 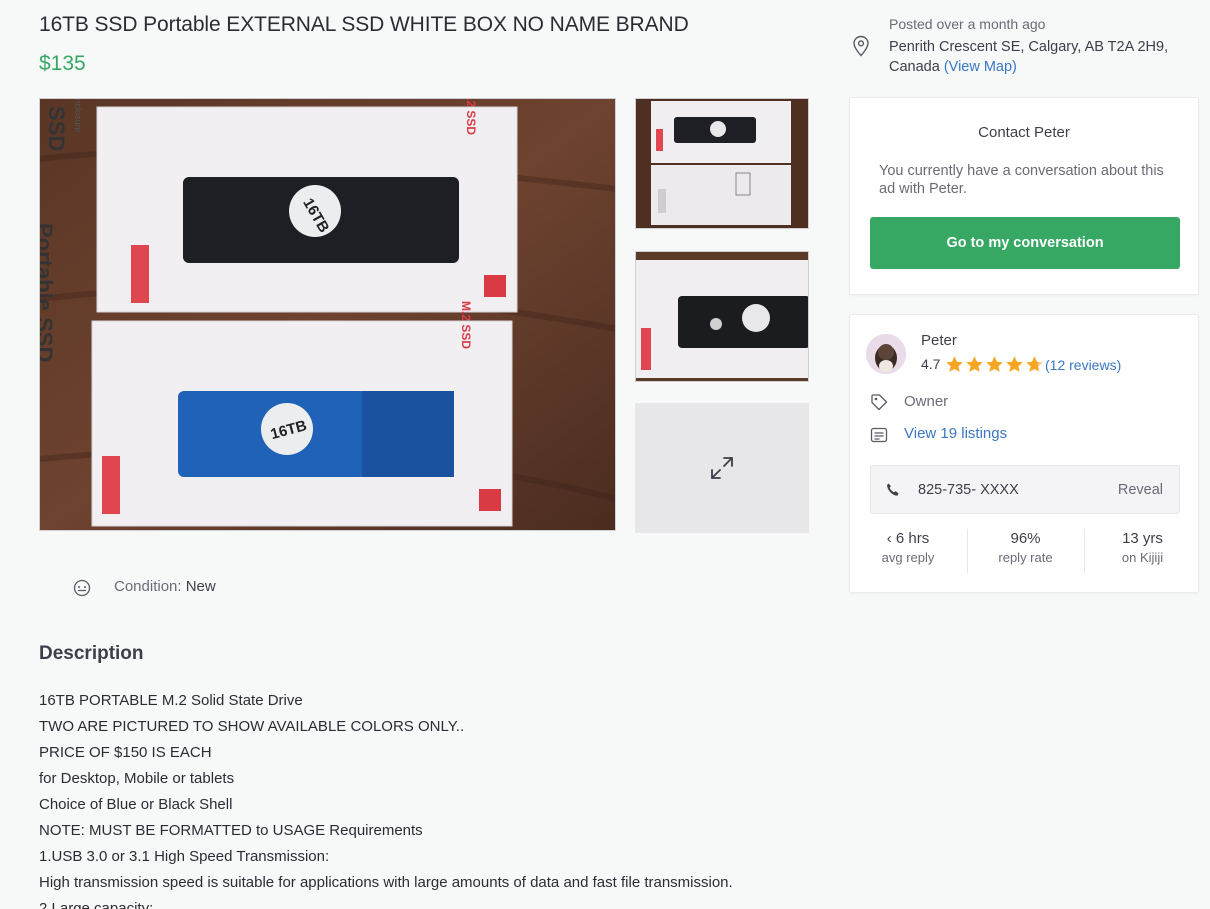 I want to click on thumbnail-2-image, so click(x=722, y=316).